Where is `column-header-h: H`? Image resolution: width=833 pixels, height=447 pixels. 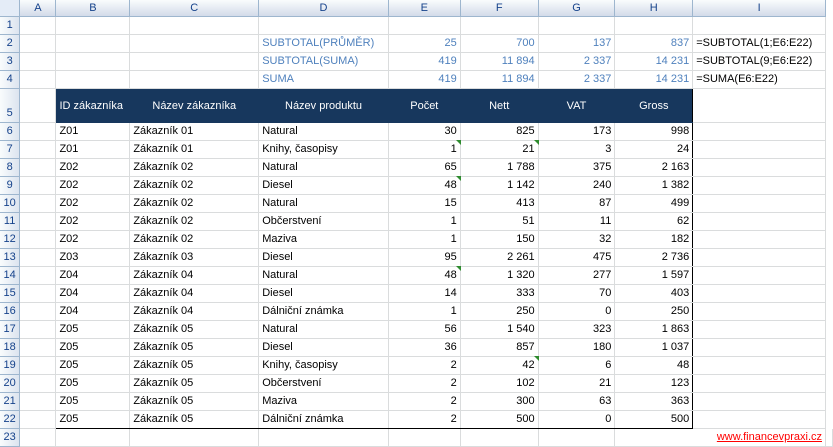 column-header-h: H is located at coordinates (654, 8).